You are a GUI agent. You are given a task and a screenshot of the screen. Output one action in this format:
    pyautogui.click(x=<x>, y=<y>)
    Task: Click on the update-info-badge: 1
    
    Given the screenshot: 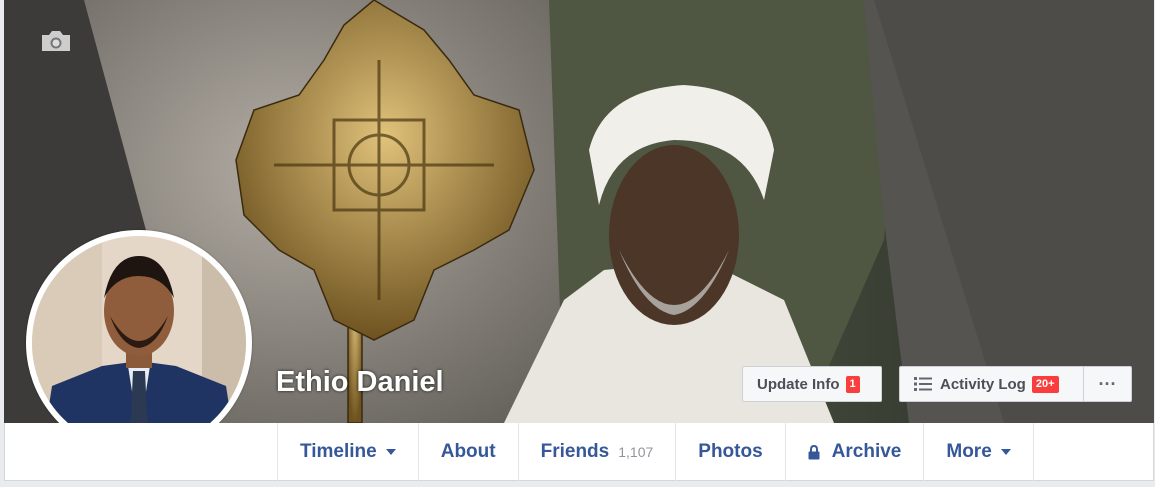 What is the action you would take?
    pyautogui.click(x=852, y=384)
    